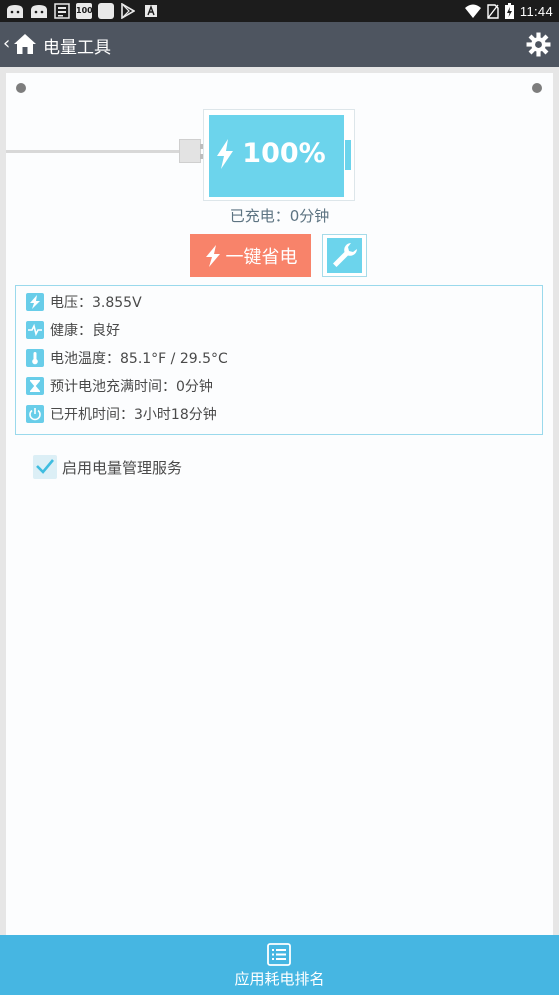  Describe the element at coordinates (131, 387) in the screenshot. I see `info-text: 预计电池充满时间：0分钟` at that location.